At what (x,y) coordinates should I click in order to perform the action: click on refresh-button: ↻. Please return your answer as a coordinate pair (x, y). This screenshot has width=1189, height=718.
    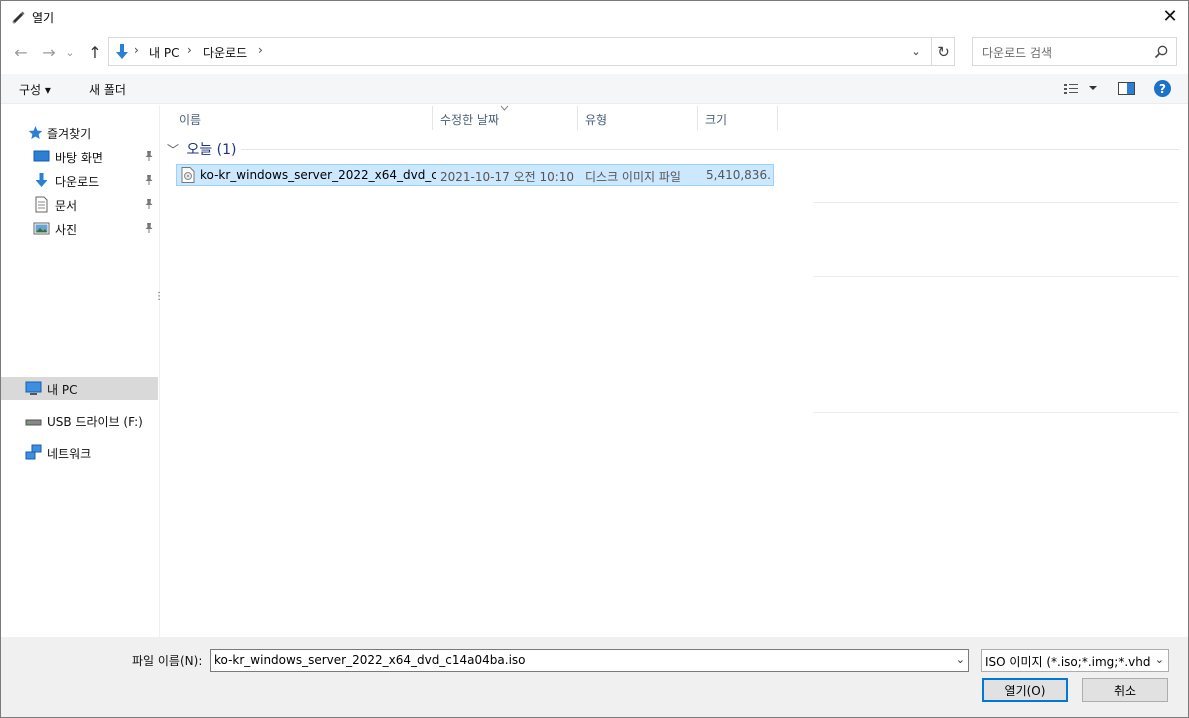
    Looking at the image, I should click on (943, 51).